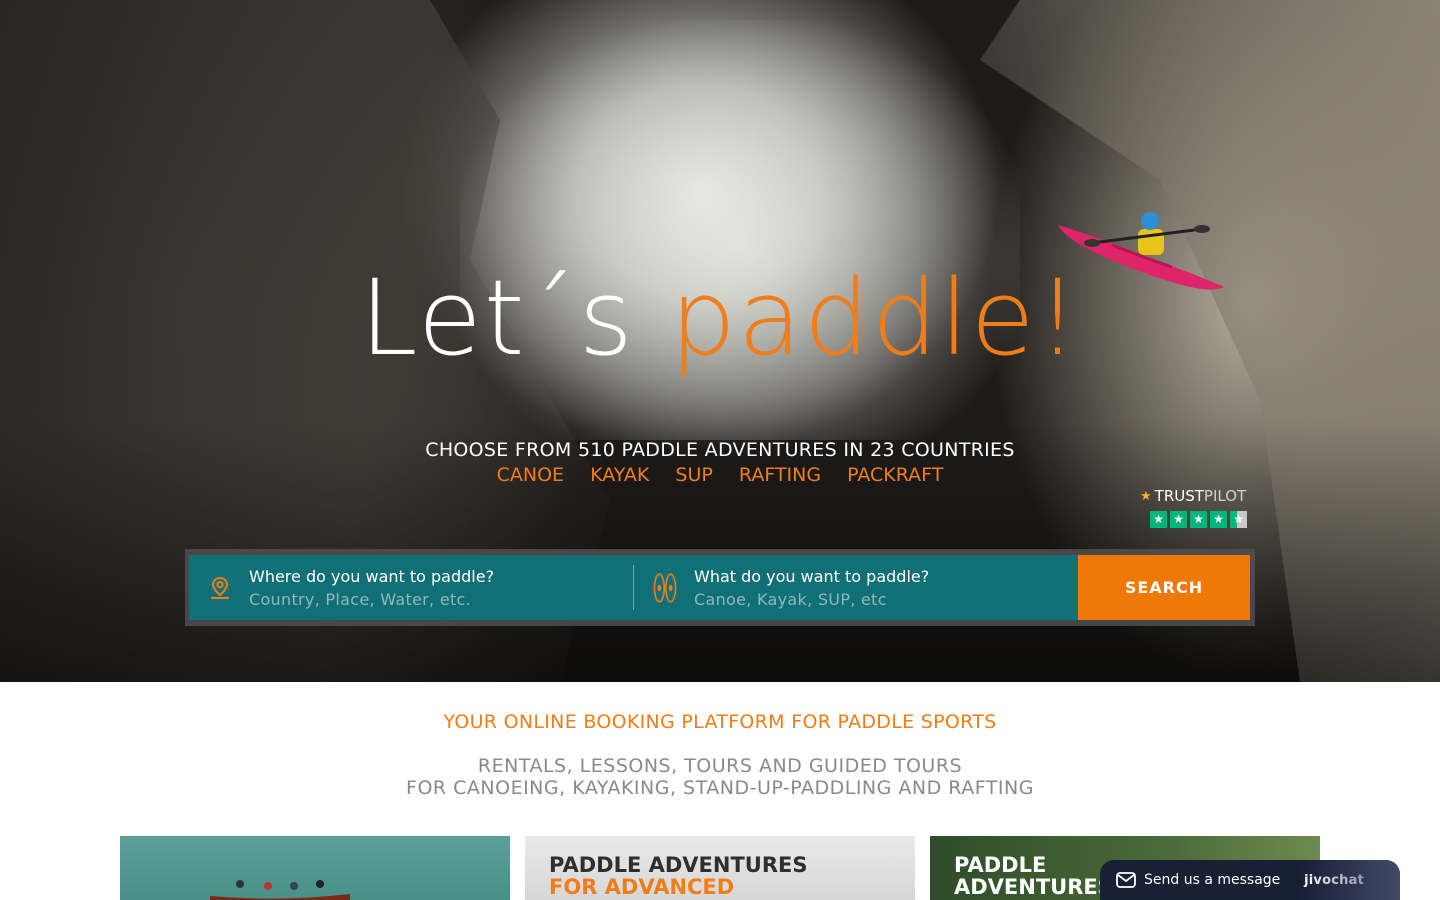  I want to click on category-link-packraft: PACKRAFT, so click(895, 475).